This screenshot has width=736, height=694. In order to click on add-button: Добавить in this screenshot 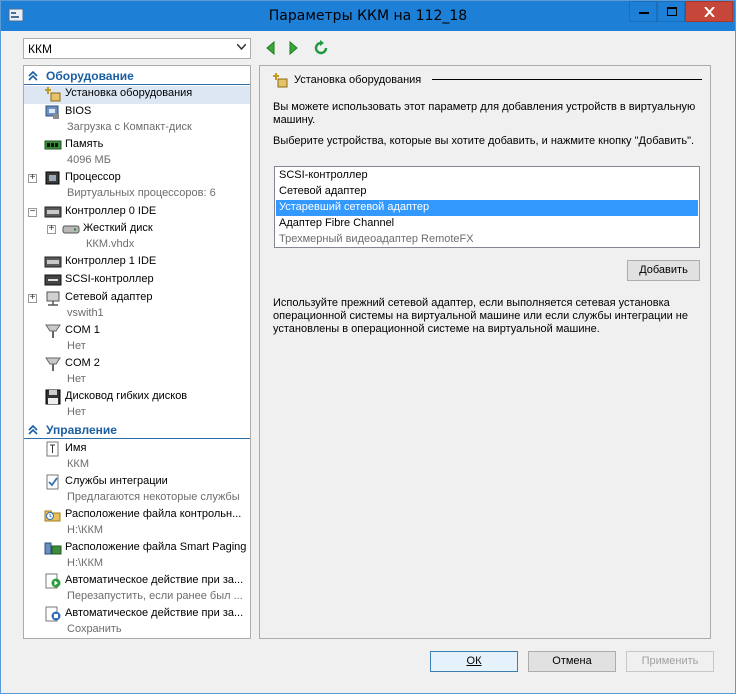, I will do `click(663, 270)`.